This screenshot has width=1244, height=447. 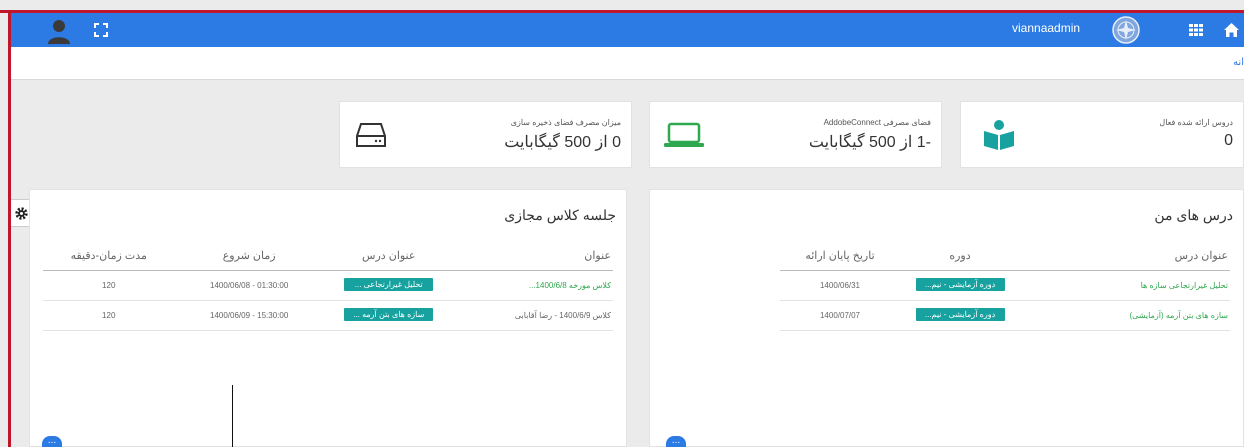 I want to click on grid-icon, so click(x=1196, y=30).